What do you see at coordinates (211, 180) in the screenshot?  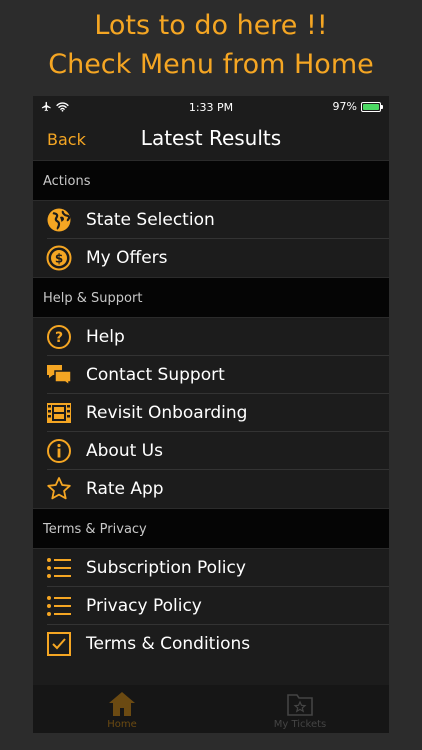 I see `section-header-actions: Actions` at bounding box center [211, 180].